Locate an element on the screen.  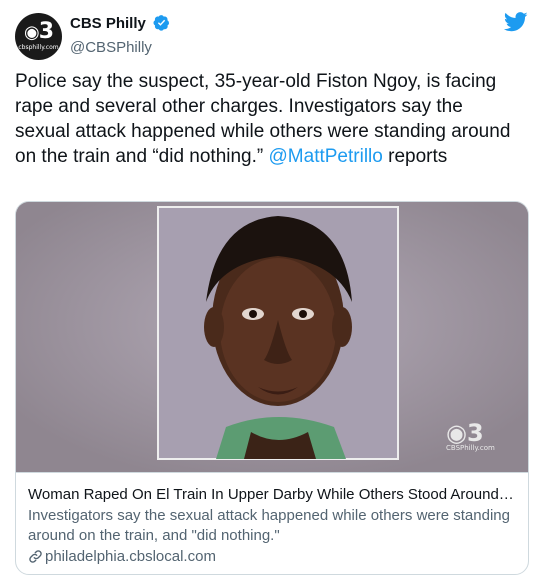
card-link: philadelphia.cbslocal.com is located at coordinates (272, 558).